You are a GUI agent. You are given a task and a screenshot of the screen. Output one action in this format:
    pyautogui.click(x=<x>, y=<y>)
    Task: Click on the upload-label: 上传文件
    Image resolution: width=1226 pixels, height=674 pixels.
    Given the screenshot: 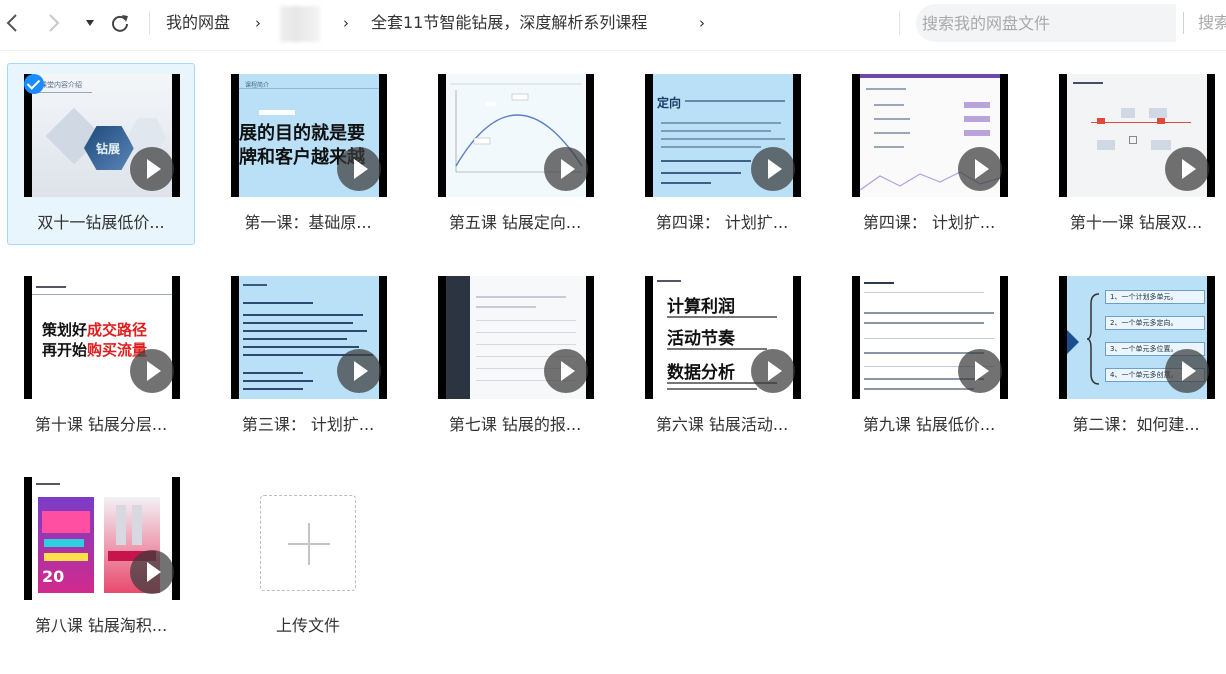 What is the action you would take?
    pyautogui.click(x=307, y=625)
    